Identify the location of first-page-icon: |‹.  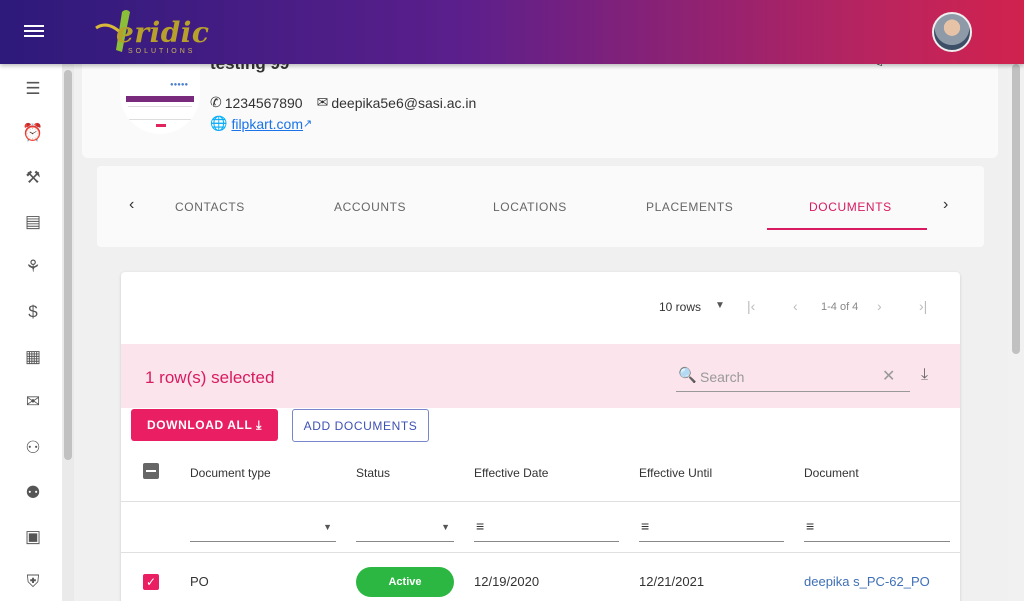
(751, 306).